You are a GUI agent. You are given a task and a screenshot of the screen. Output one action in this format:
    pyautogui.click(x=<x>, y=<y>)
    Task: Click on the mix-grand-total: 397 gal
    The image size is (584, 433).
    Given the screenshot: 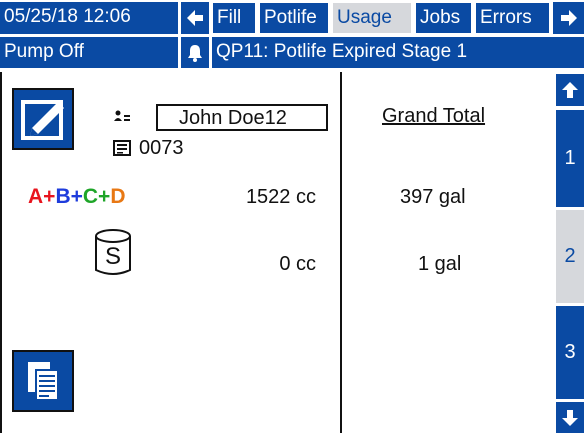 What is the action you would take?
    pyautogui.click(x=433, y=197)
    